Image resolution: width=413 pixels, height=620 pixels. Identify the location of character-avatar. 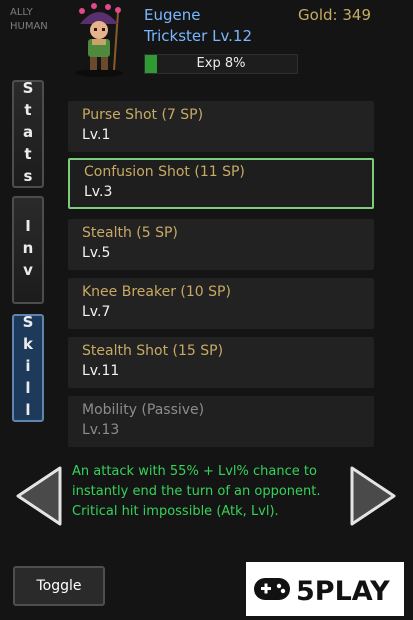
(99, 40).